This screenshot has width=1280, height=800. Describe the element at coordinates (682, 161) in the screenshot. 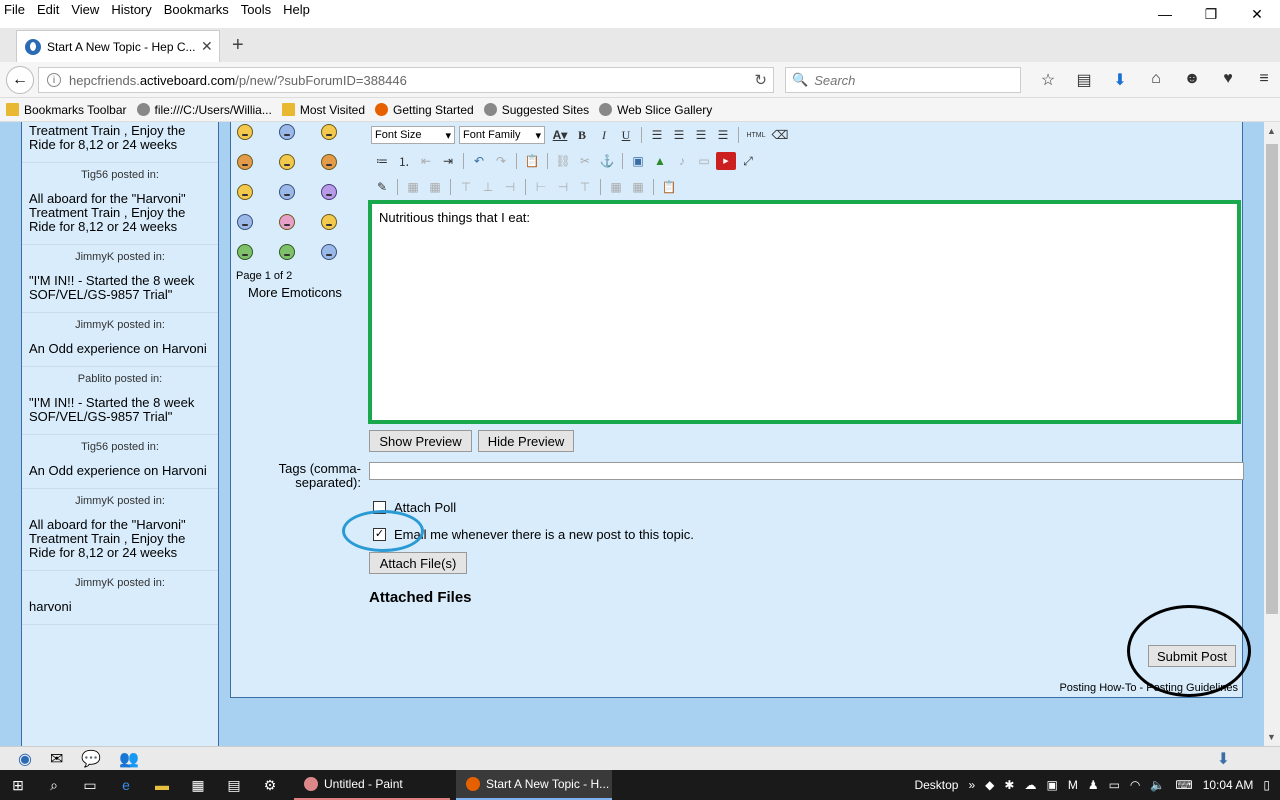

I see `media-icon: ♪` at that location.